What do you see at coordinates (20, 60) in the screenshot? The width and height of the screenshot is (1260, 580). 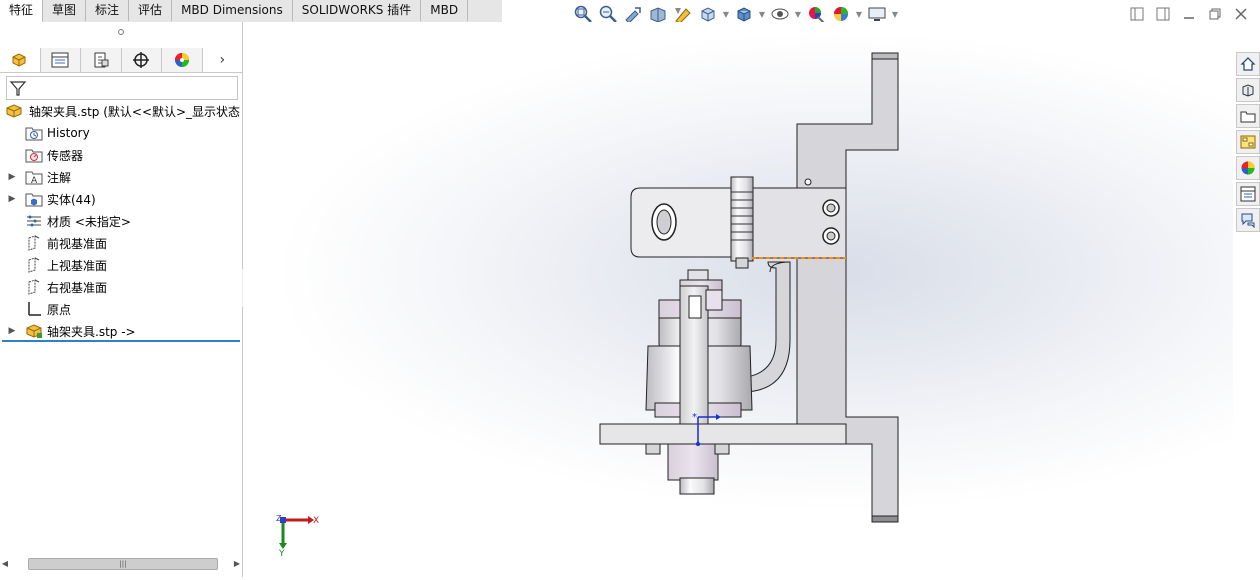 I see `feature-manager-icon` at bounding box center [20, 60].